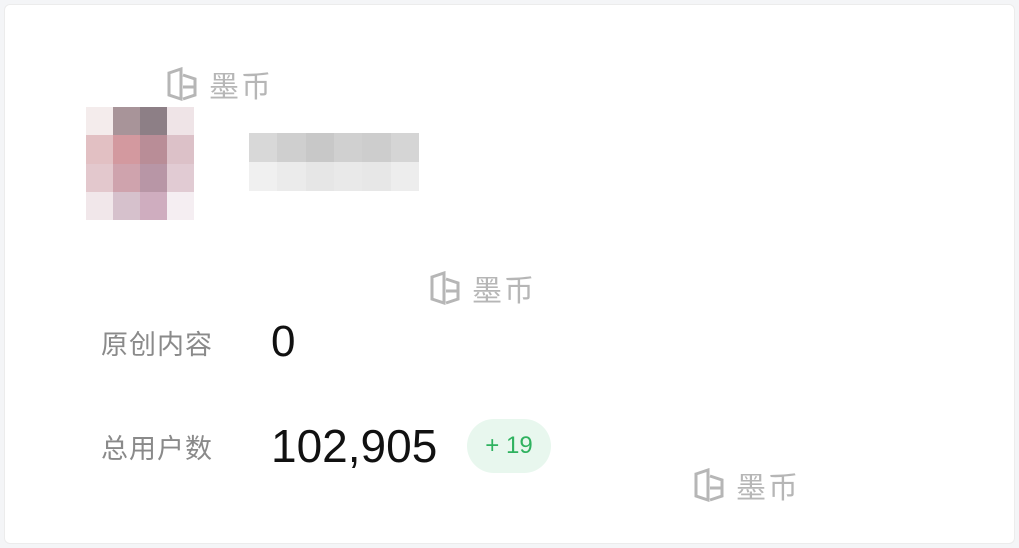  I want to click on total-users-label: 总用户数, so click(157, 448).